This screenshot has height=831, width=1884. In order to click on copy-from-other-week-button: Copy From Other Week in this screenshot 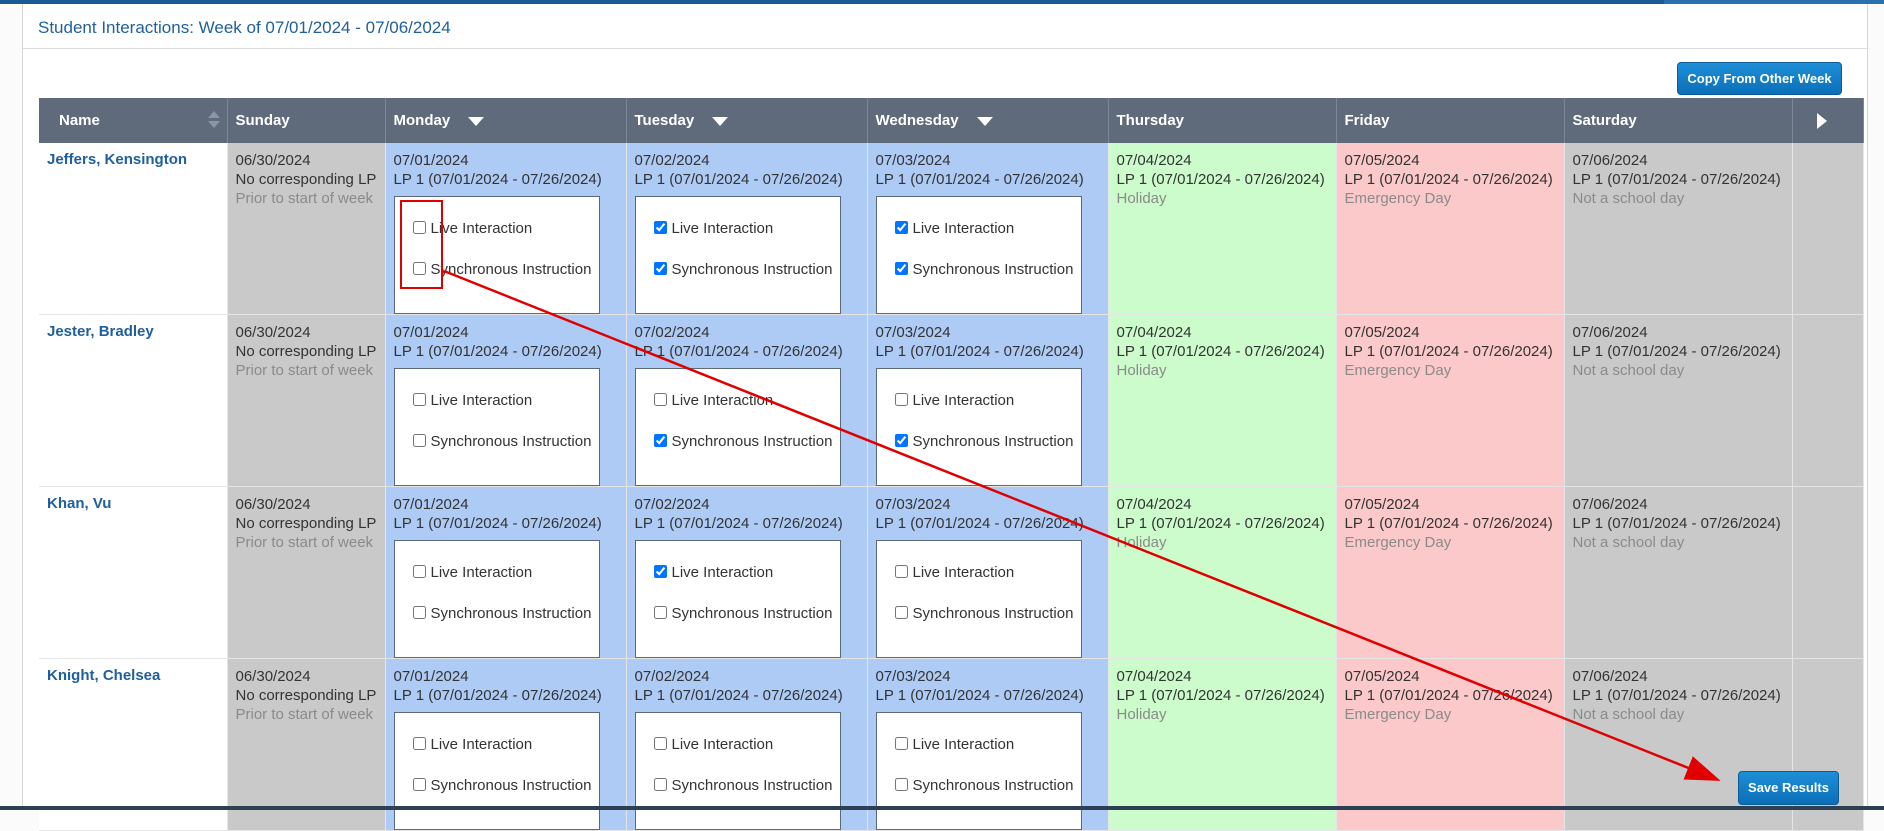, I will do `click(1759, 78)`.